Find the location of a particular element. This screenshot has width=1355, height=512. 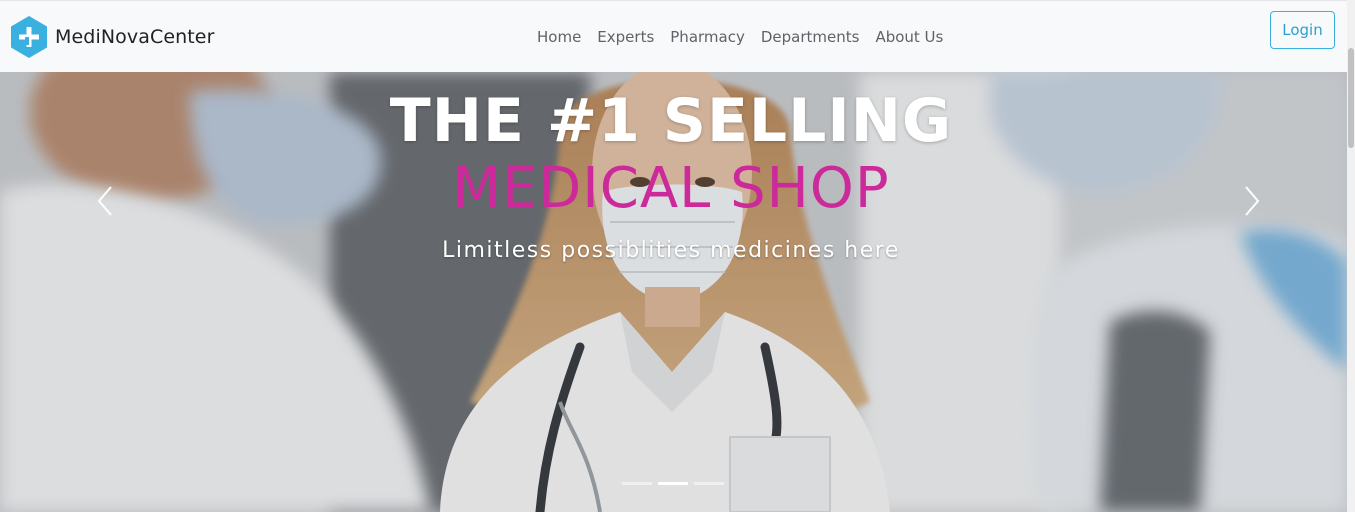

page-scrollbar is located at coordinates (1351, 256).